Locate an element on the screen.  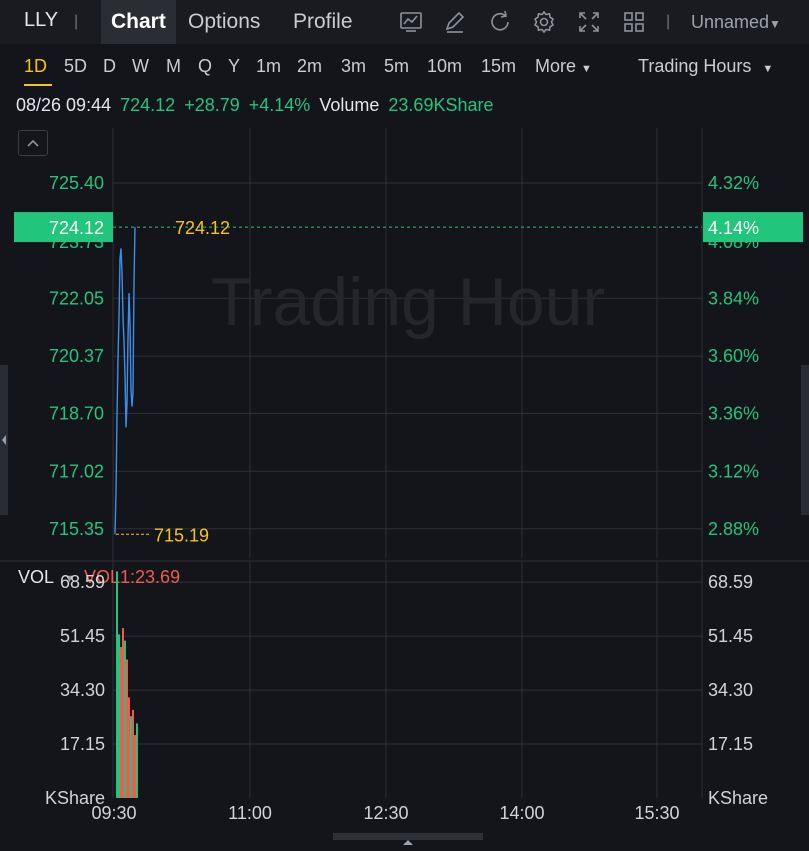
time-tick-label: 12:30 is located at coordinates (385, 813).